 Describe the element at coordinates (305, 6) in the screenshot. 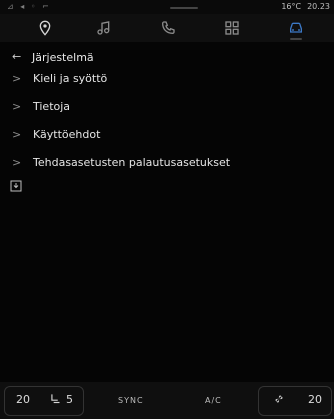

I see `status-right: 16°C 20.23` at that location.